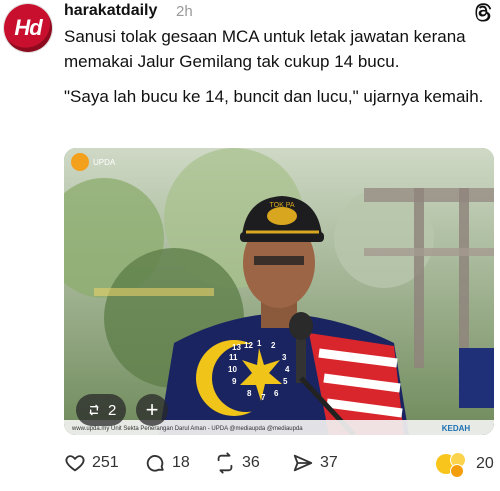 This screenshot has height=491, width=500. I want to click on avatar: Hd, so click(28, 28).